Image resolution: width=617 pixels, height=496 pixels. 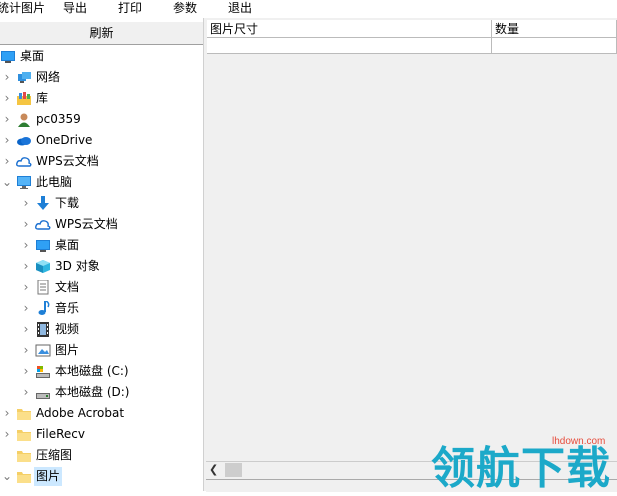 I want to click on tree-node-label: pc0359, so click(x=58, y=119).